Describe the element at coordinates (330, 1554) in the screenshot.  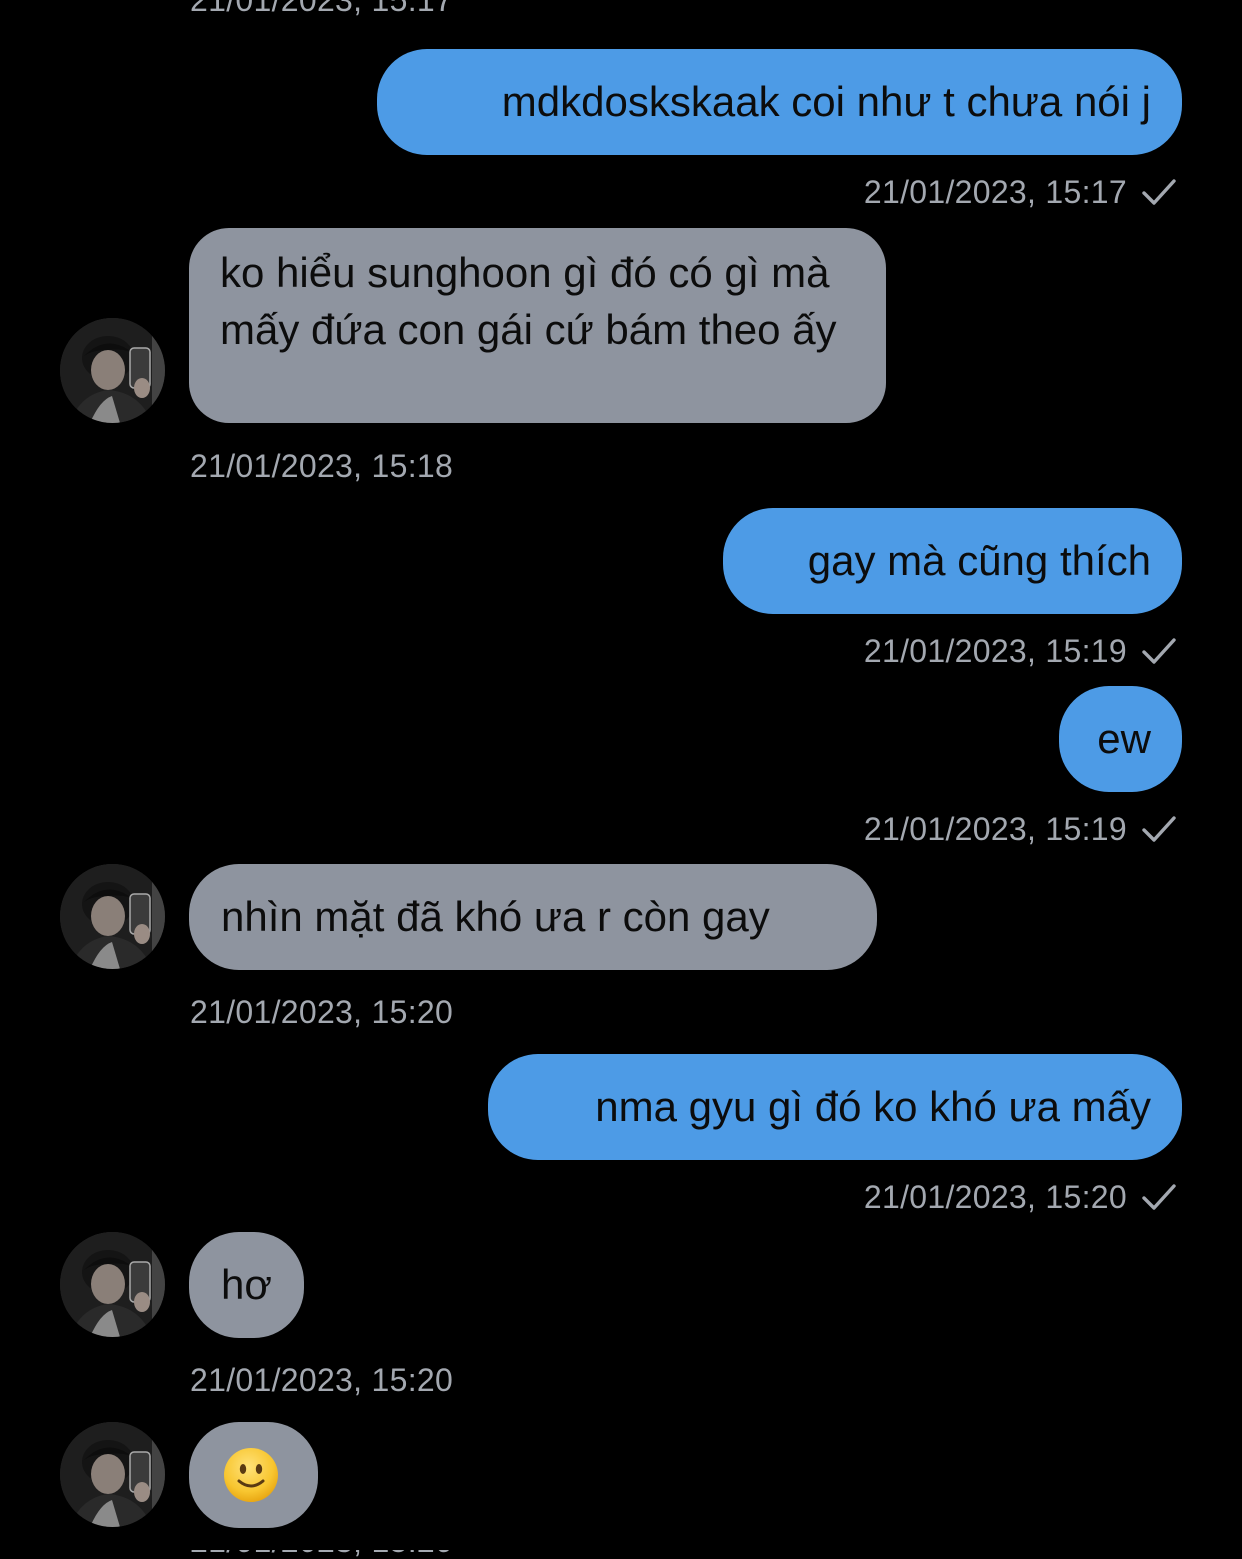
I see `message-timestamp-partial: 21/01/2023, 15:20` at that location.